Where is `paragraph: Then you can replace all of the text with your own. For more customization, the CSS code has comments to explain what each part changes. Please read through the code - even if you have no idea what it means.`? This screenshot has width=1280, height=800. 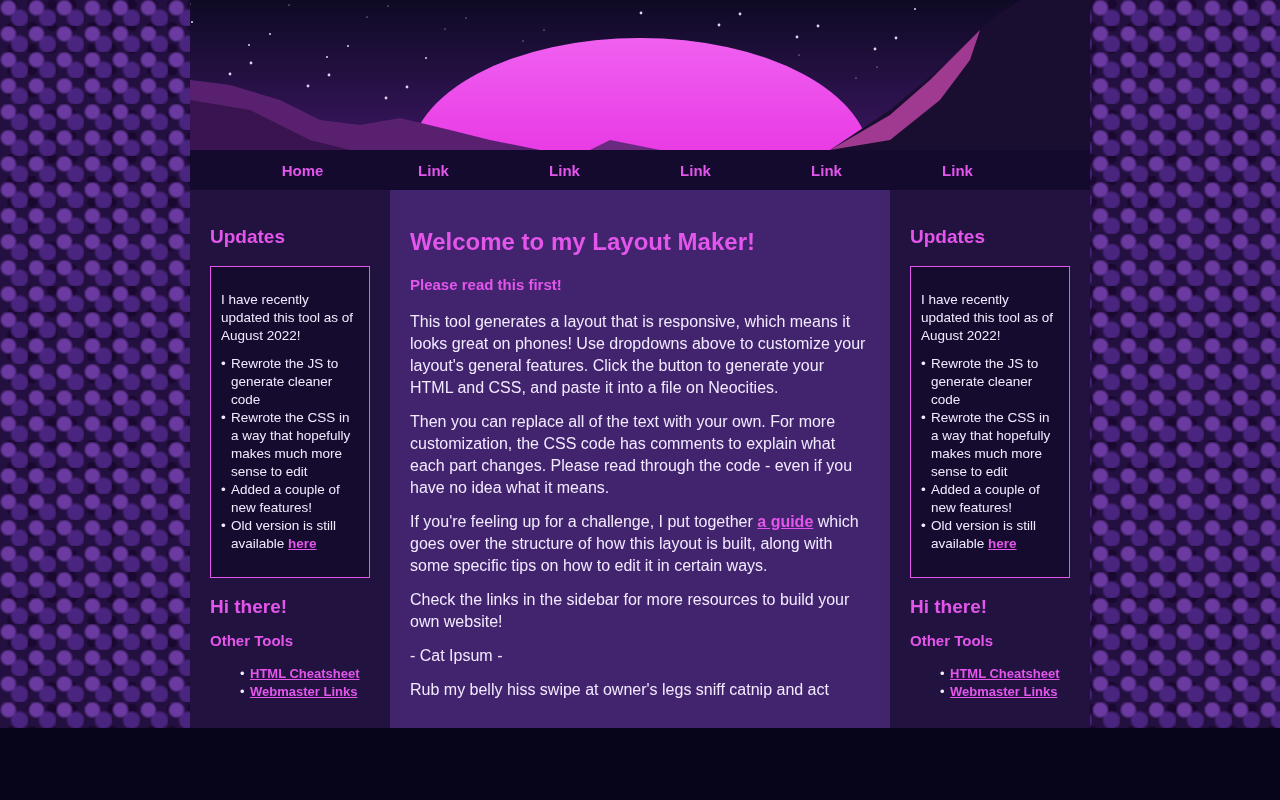 paragraph: Then you can replace all of the text with your own. For more customization, the CSS code has comments to explain what each part changes. Please read through the code - even if you have no idea what it means. is located at coordinates (632, 455).